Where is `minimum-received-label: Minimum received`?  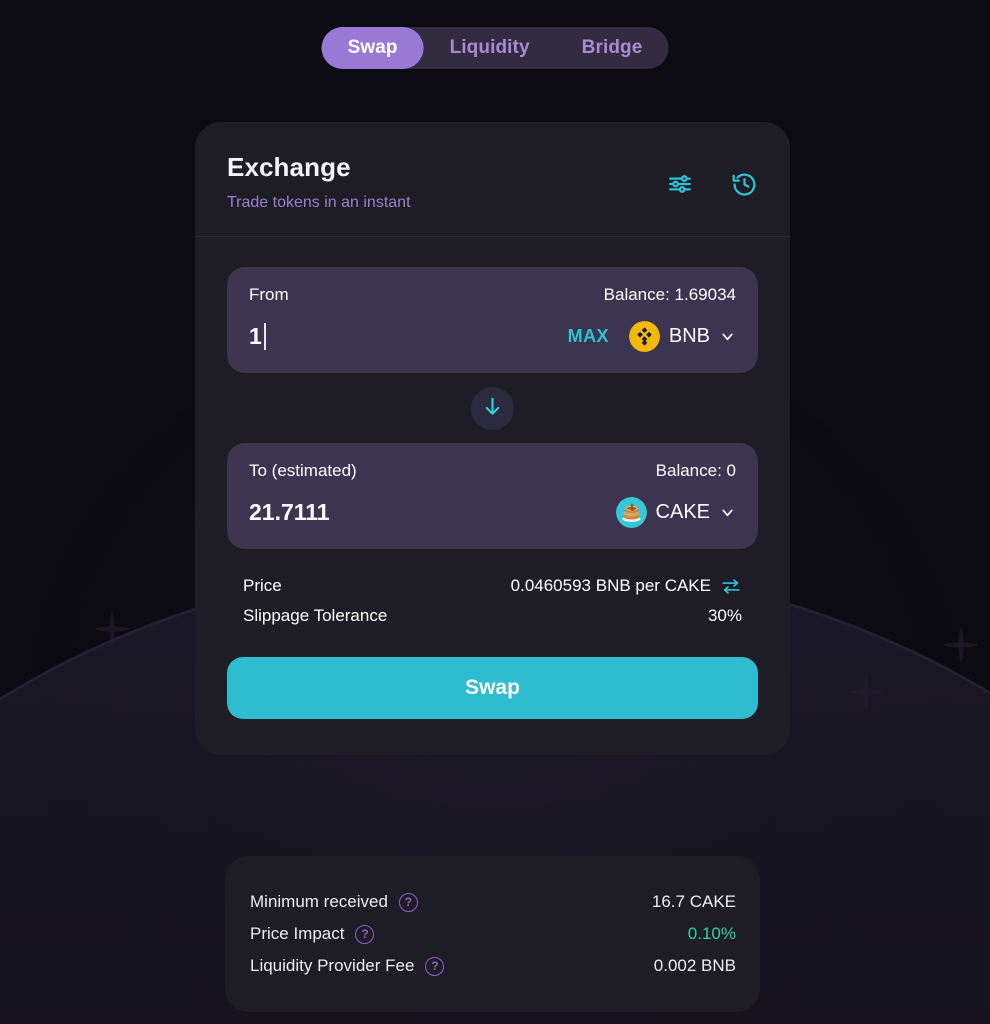 minimum-received-label: Minimum received is located at coordinates (319, 901).